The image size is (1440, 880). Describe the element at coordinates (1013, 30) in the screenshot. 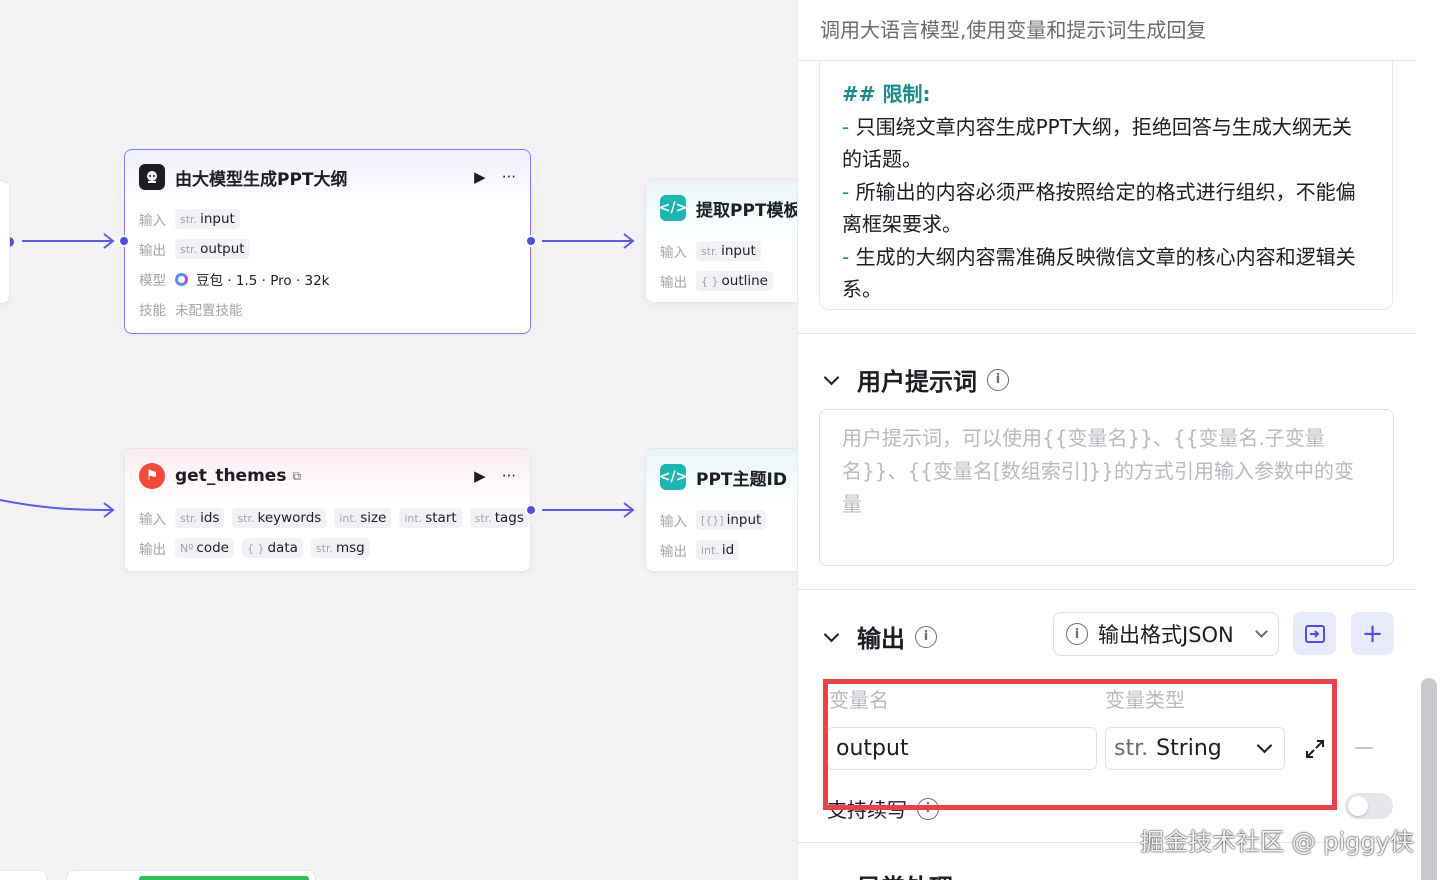

I see `node-description: 调用大语言模型,使用变量和提示词生成回复` at that location.